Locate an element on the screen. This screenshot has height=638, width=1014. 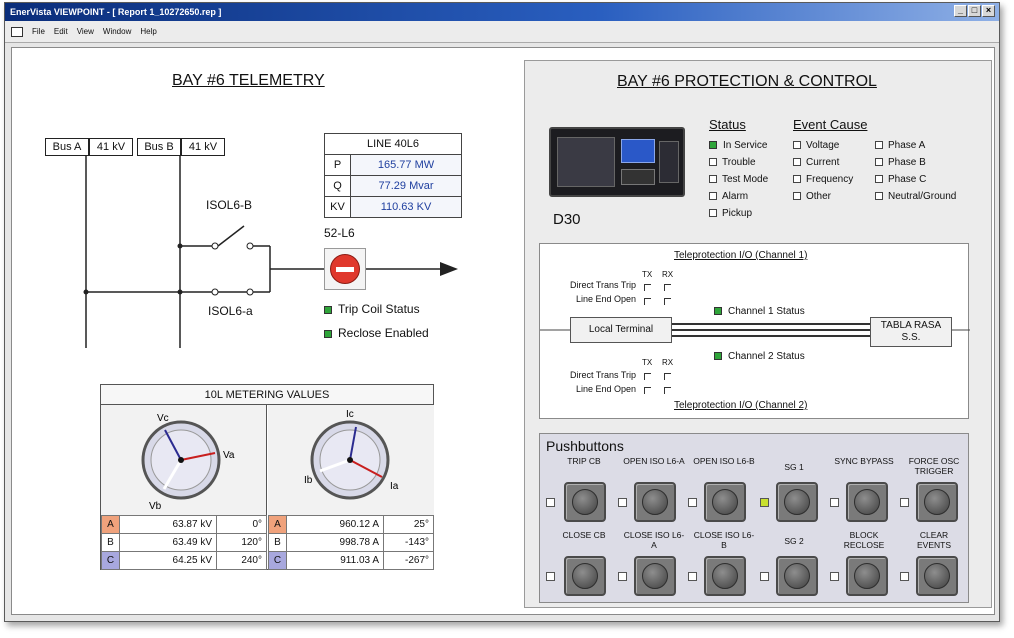
sg2-button is located at coordinates (797, 576).